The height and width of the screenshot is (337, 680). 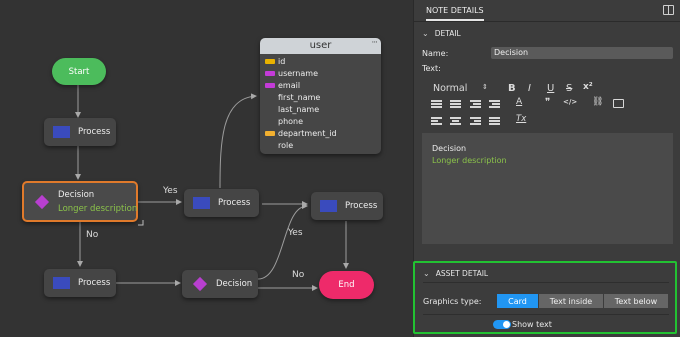 I want to click on bold-button: B, so click(x=512, y=88).